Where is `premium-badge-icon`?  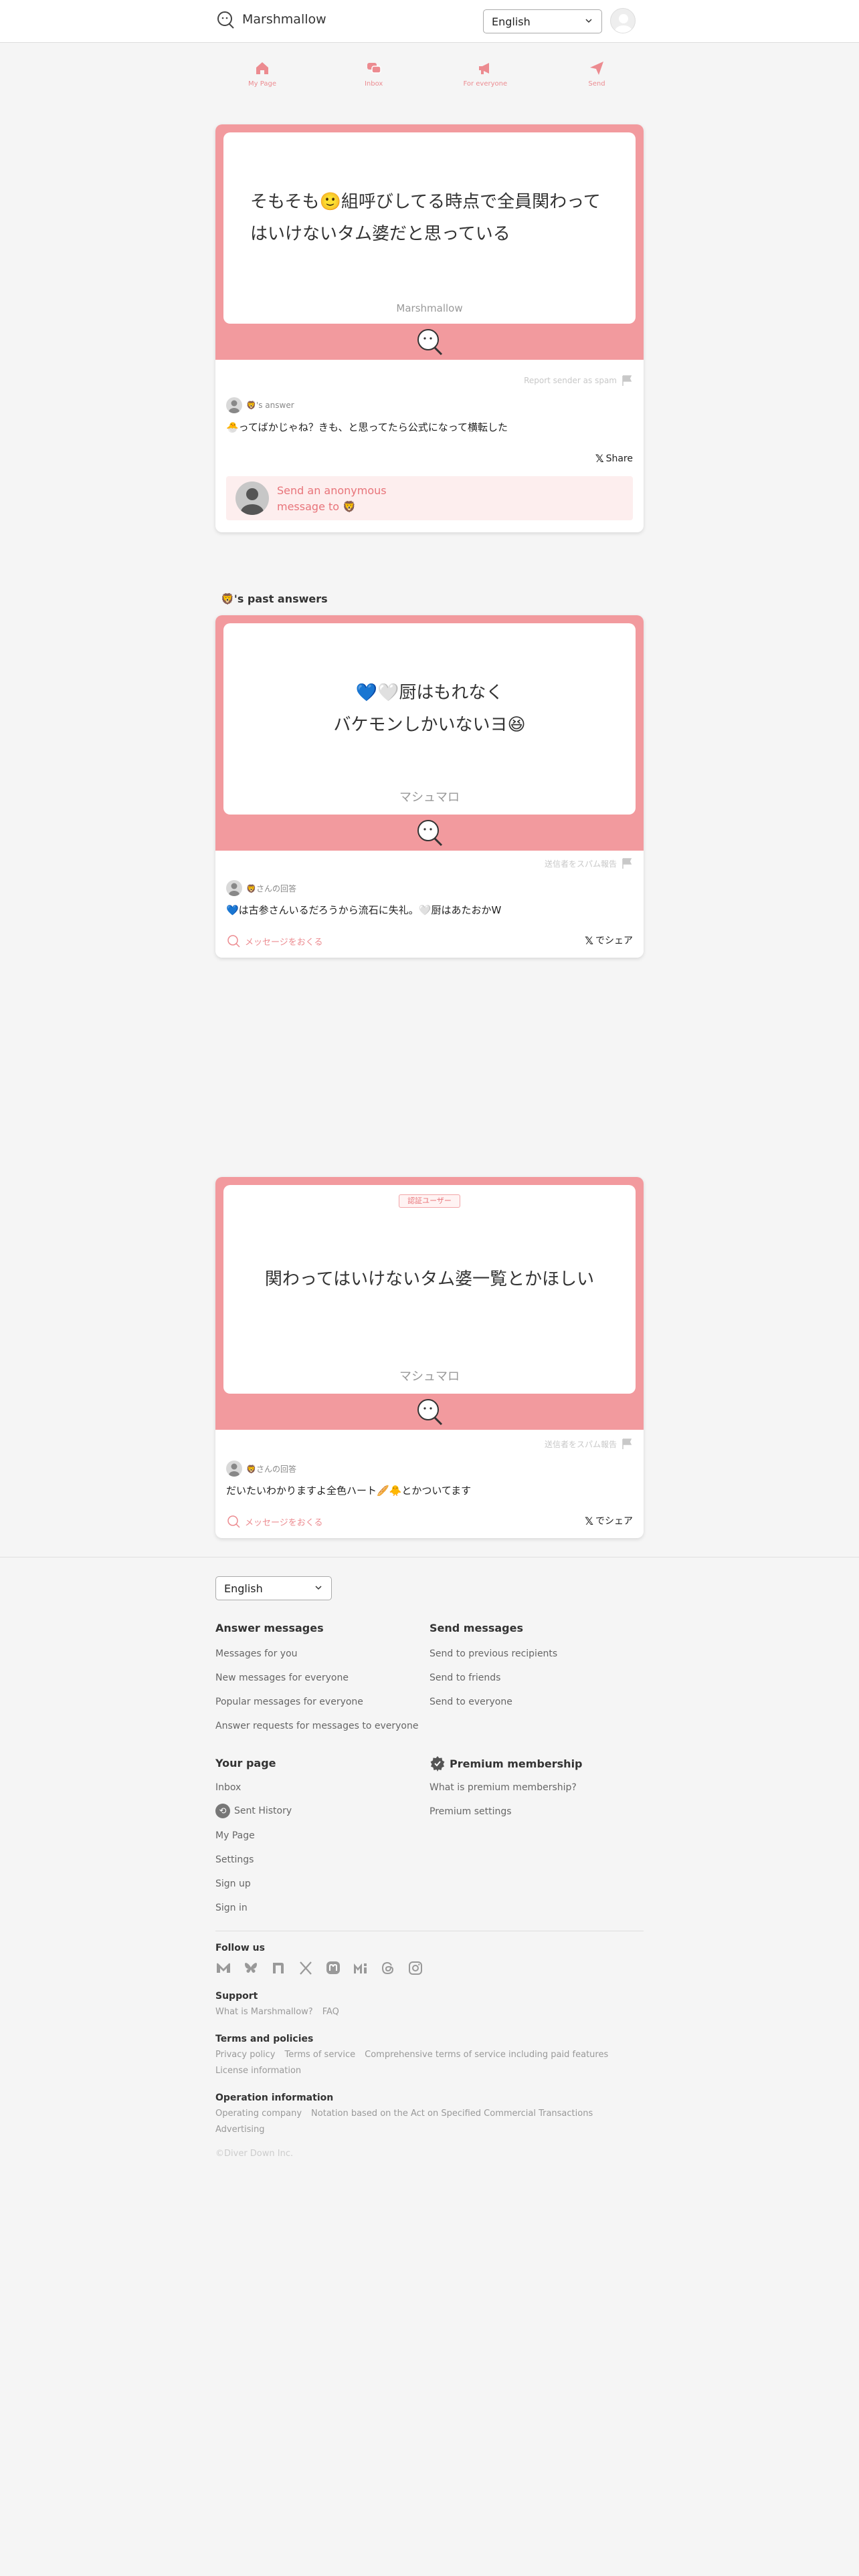
premium-badge-icon is located at coordinates (438, 1764).